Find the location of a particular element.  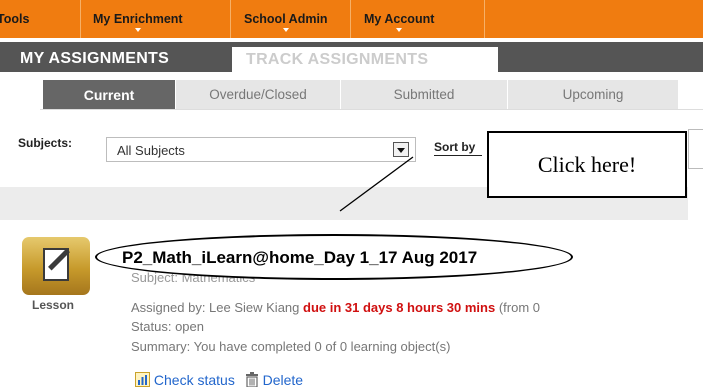

assignment-actions: Check status Delete is located at coordinates (219, 380).